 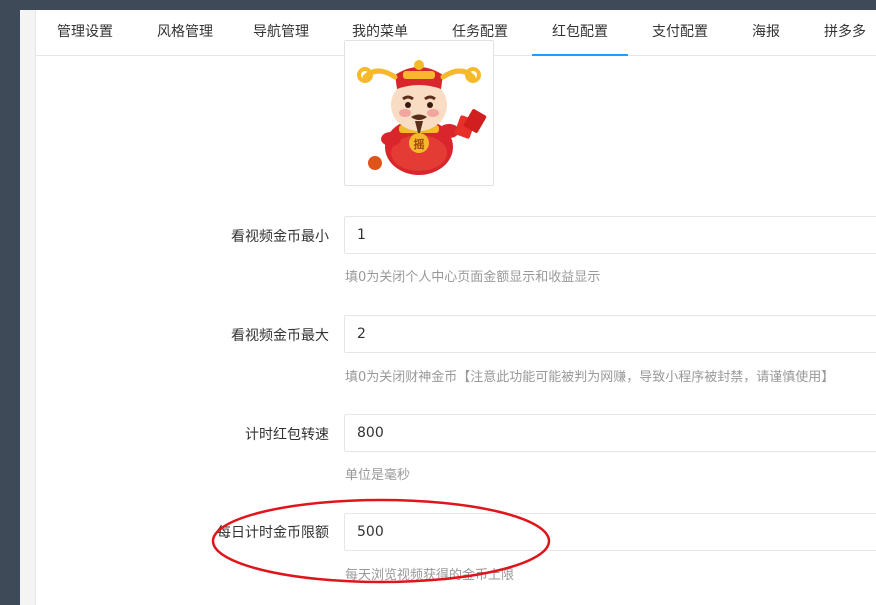 I want to click on timer-speed-hint: 单位是毫秒, so click(x=378, y=475).